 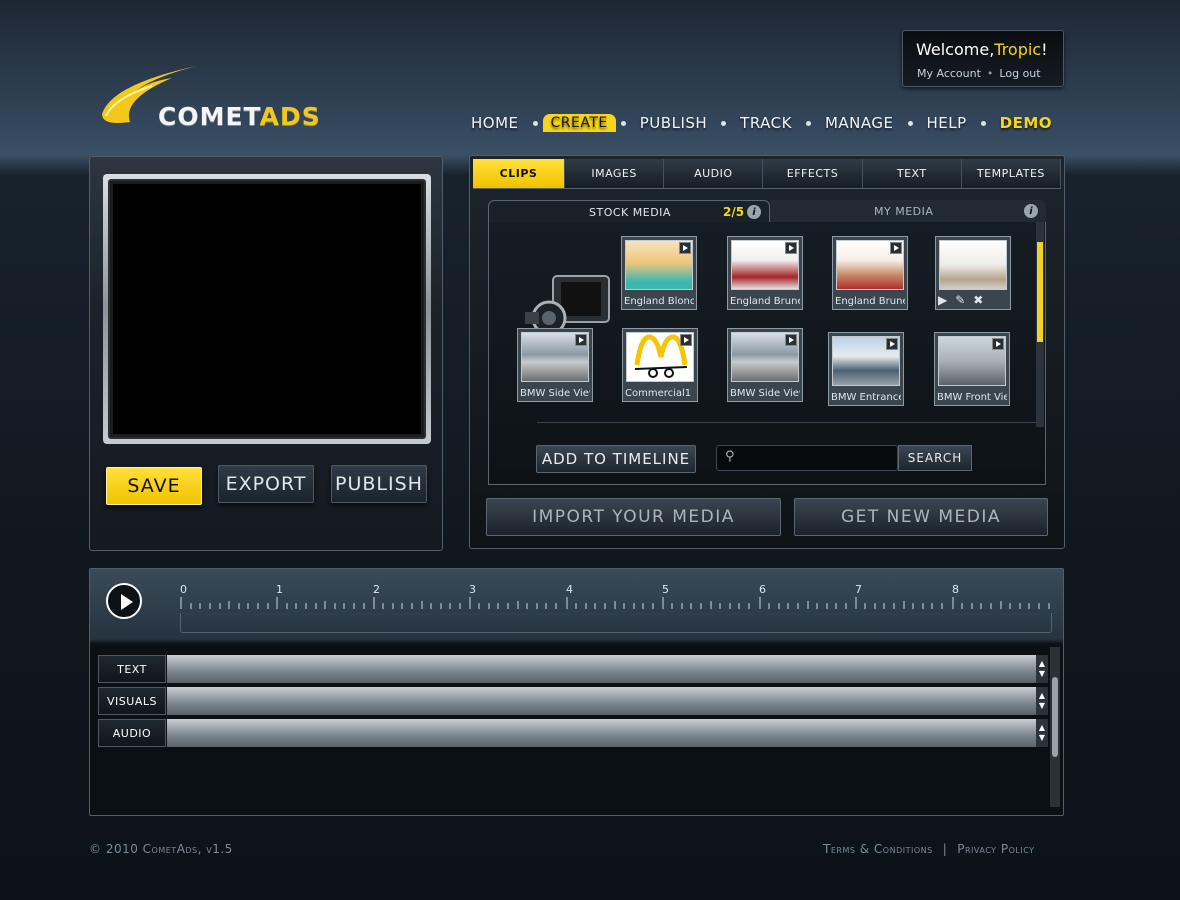 I want to click on tab-text: TEXT, so click(x=912, y=173).